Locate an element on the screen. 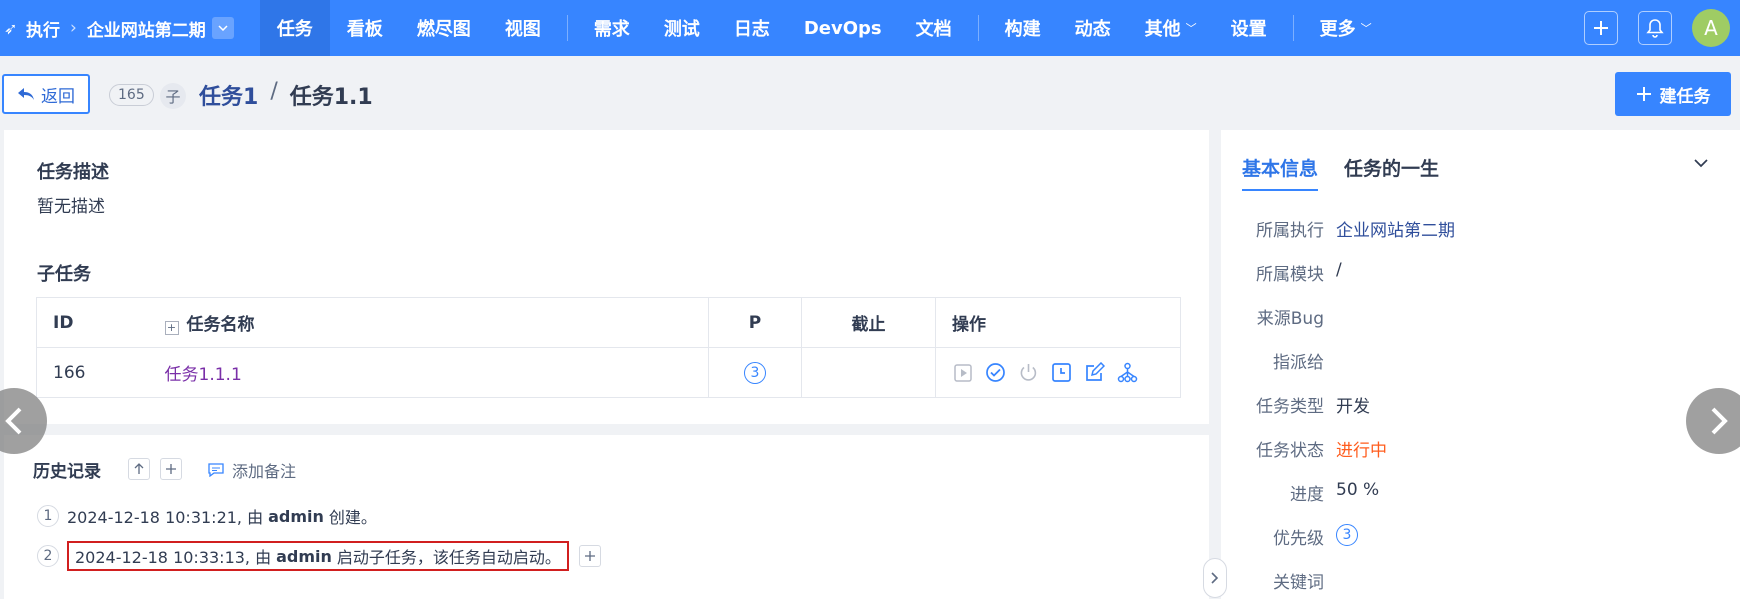 This screenshot has height=599, width=1740. edit-icon is located at coordinates (1094, 372).